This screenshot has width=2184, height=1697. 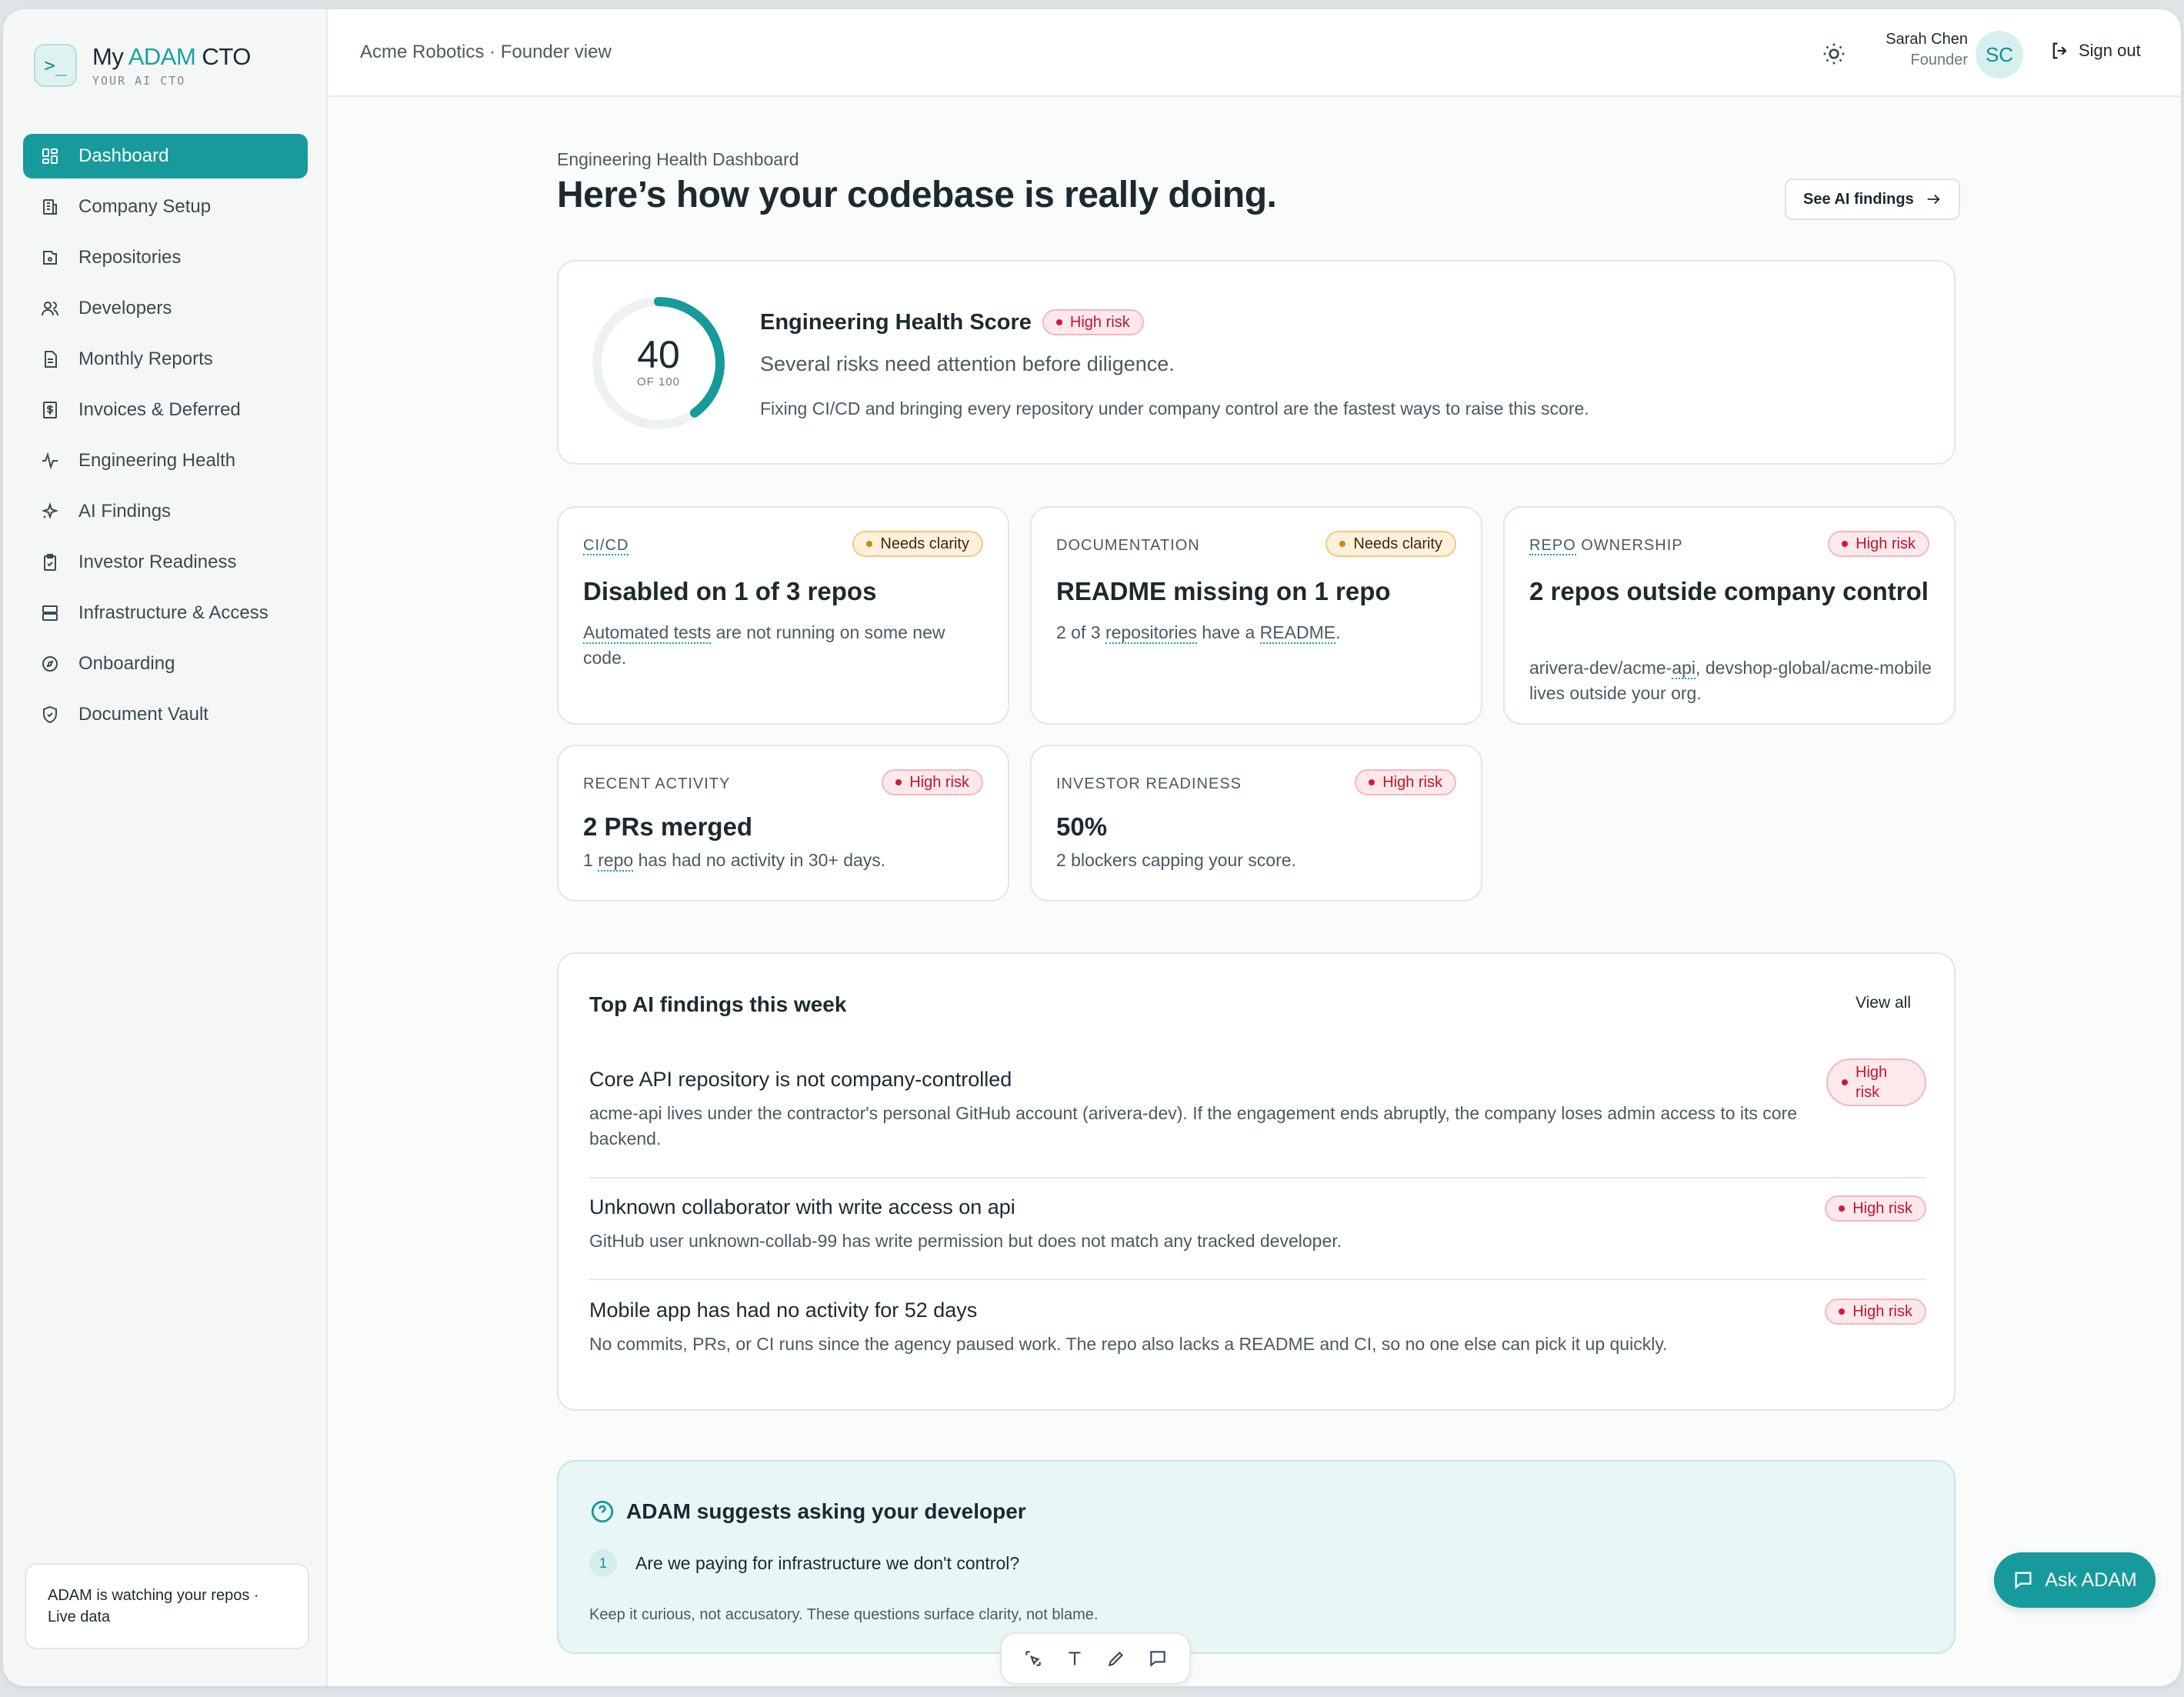 What do you see at coordinates (2075, 1580) in the screenshot?
I see `ask-adam-button: Ask ADAM` at bounding box center [2075, 1580].